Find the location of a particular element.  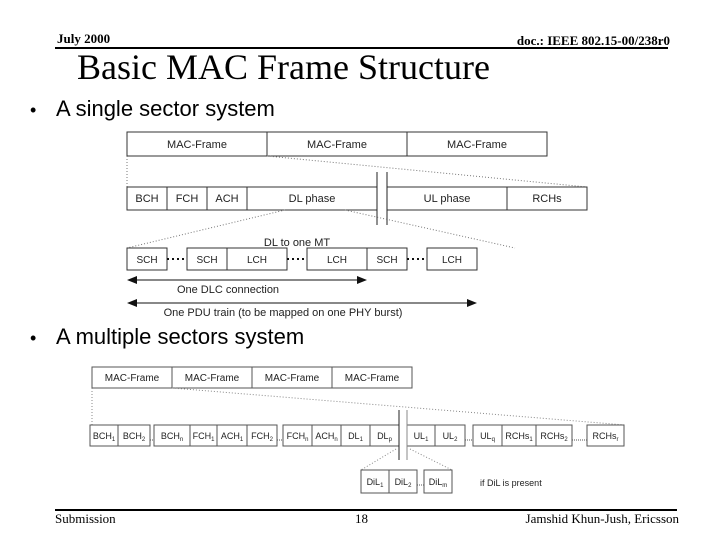

frame-part-label: UL phase is located at coordinates (447, 199).